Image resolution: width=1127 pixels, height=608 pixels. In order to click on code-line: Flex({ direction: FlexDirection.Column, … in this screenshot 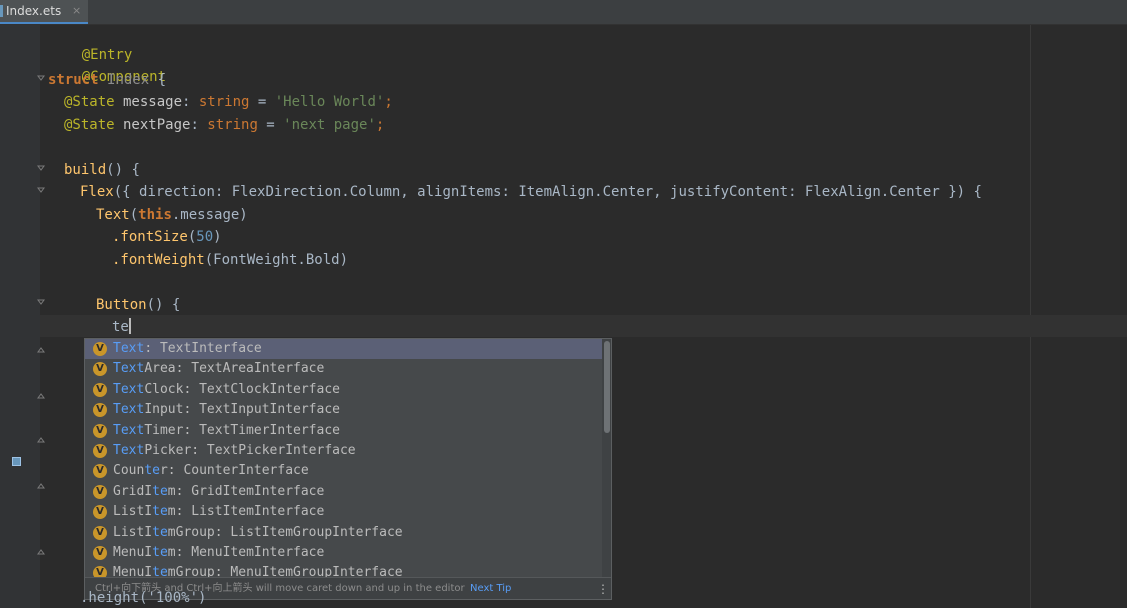, I will do `click(531, 192)`.